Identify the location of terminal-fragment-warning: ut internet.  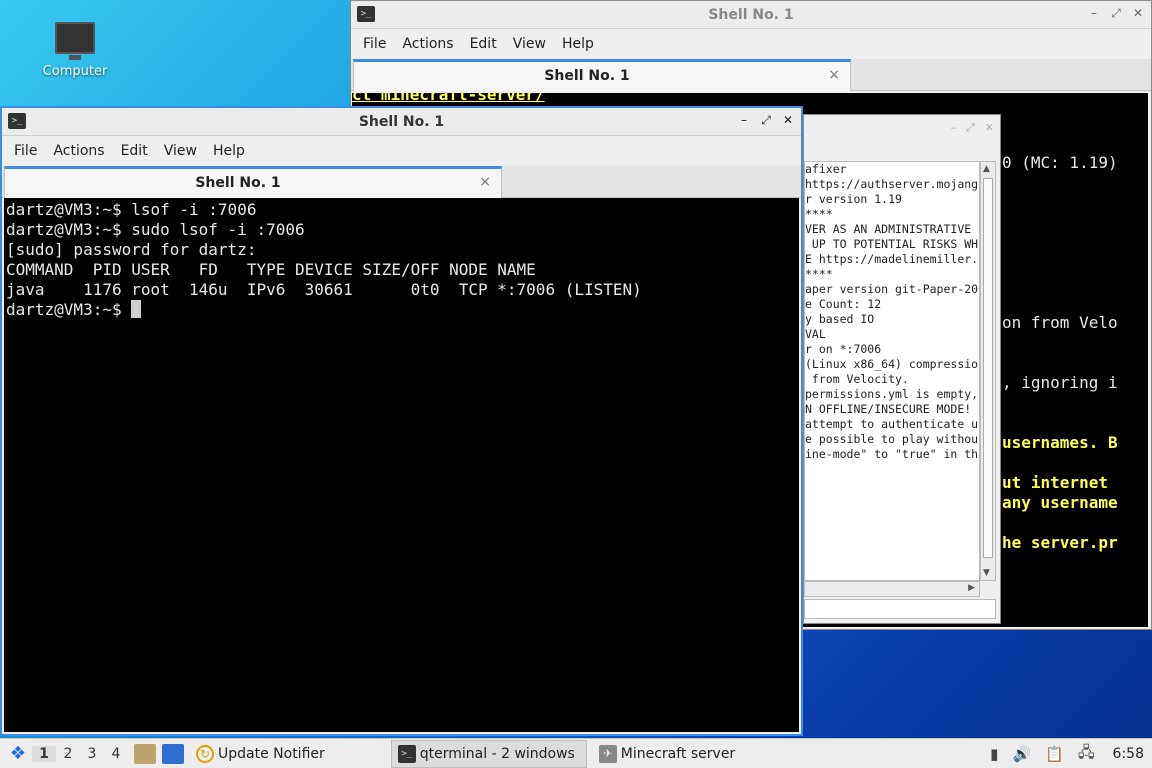
(1055, 482).